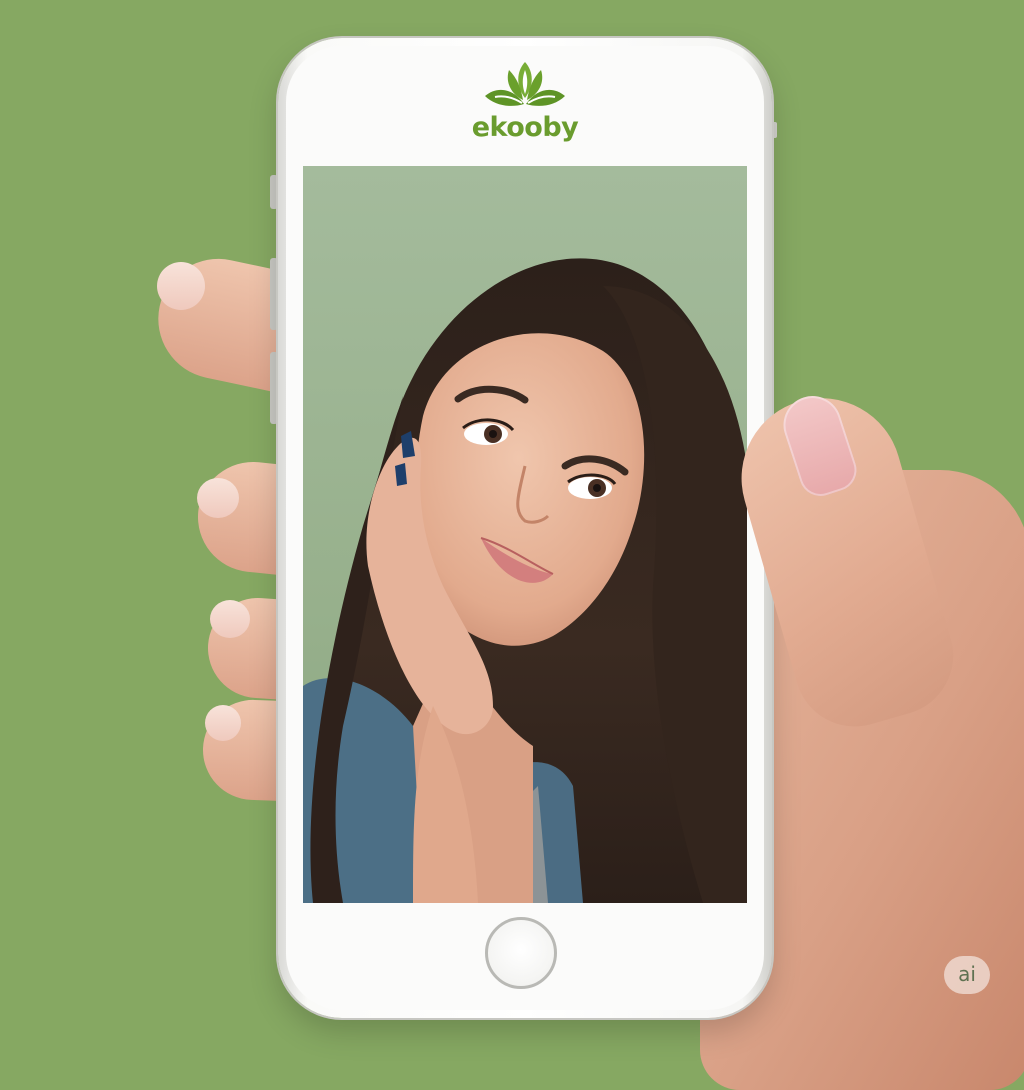 This screenshot has height=1090, width=1024. What do you see at coordinates (525, 84) in the screenshot?
I see `lotus-leaf-icon` at bounding box center [525, 84].